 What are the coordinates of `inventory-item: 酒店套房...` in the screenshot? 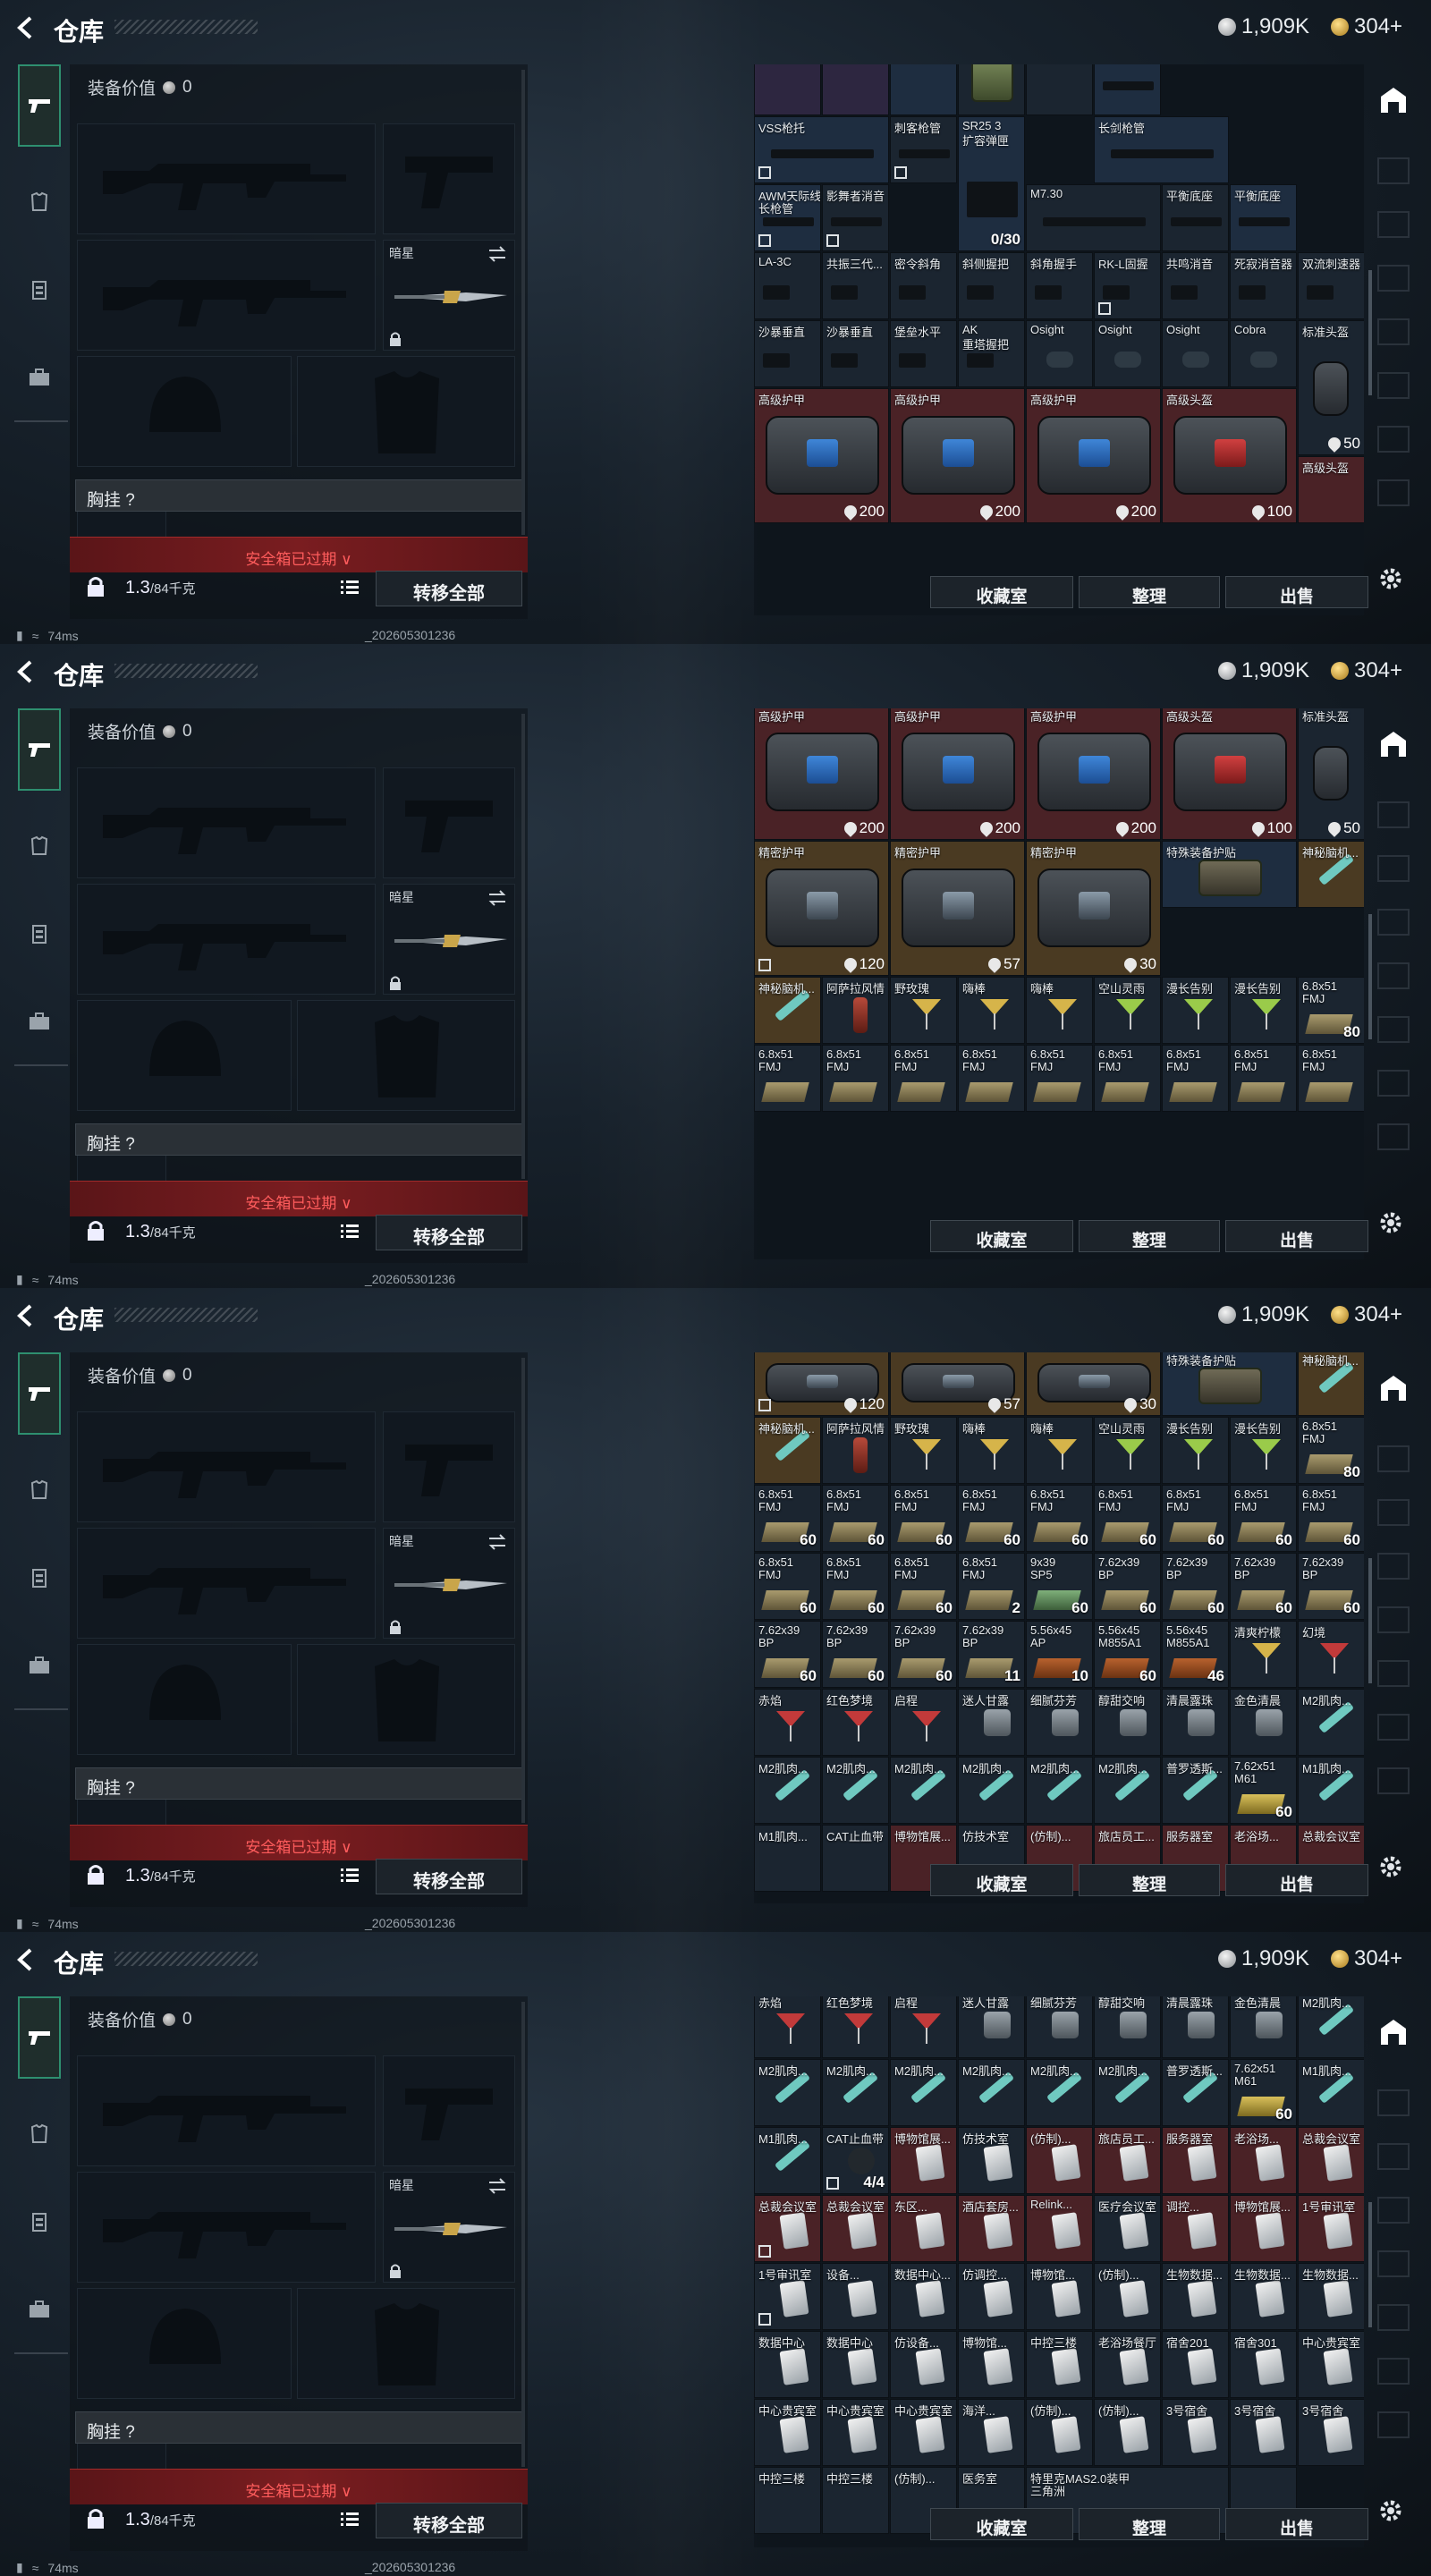 It's located at (992, 2228).